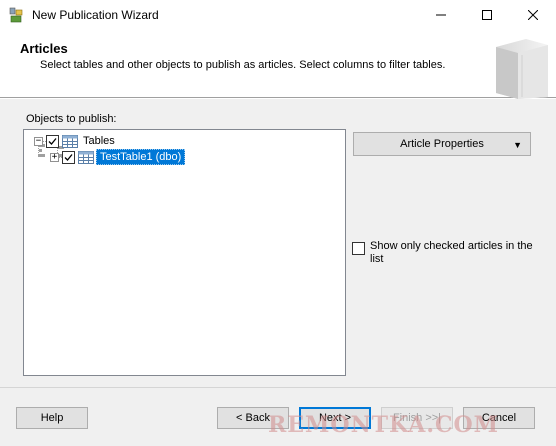 The height and width of the screenshot is (446, 556). I want to click on tree-item-testtable1: + TestTable1 (dbo), so click(118, 157).